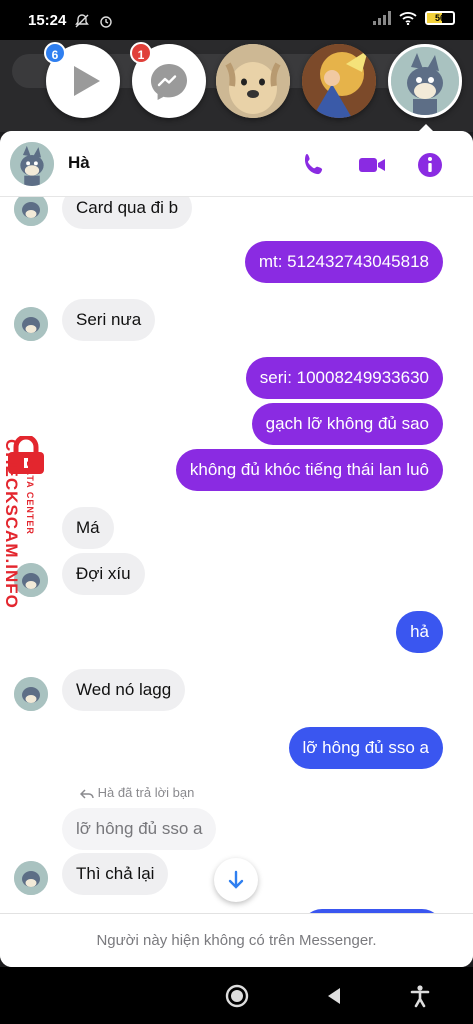 This screenshot has width=473, height=1024. I want to click on arrow-down-icon, so click(236, 879).